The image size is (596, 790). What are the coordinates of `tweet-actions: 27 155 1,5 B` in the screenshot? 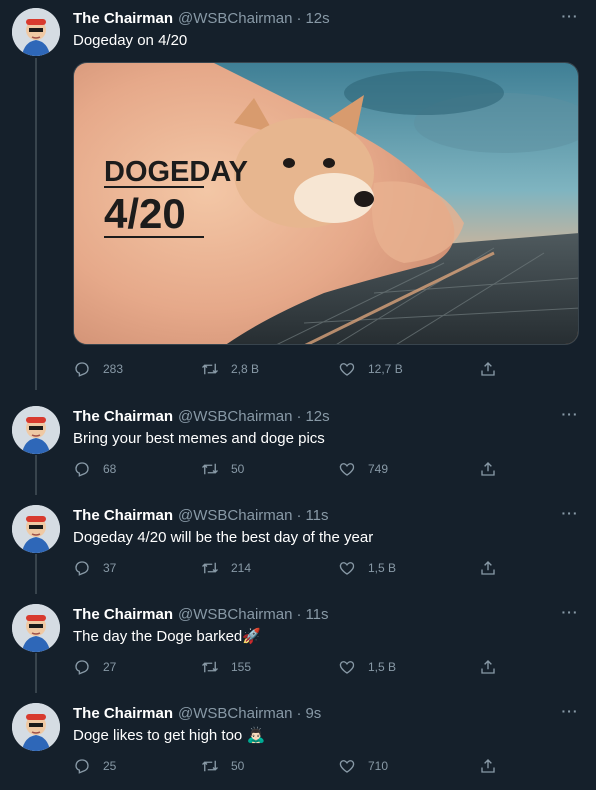 It's located at (288, 667).